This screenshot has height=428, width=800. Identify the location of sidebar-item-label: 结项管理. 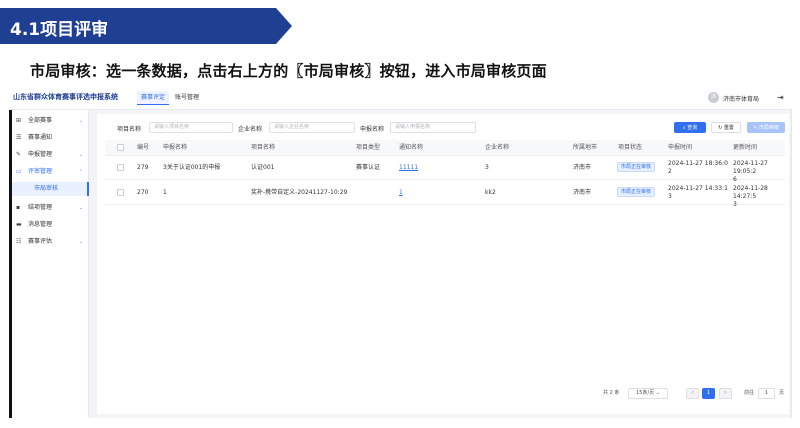
(40, 207).